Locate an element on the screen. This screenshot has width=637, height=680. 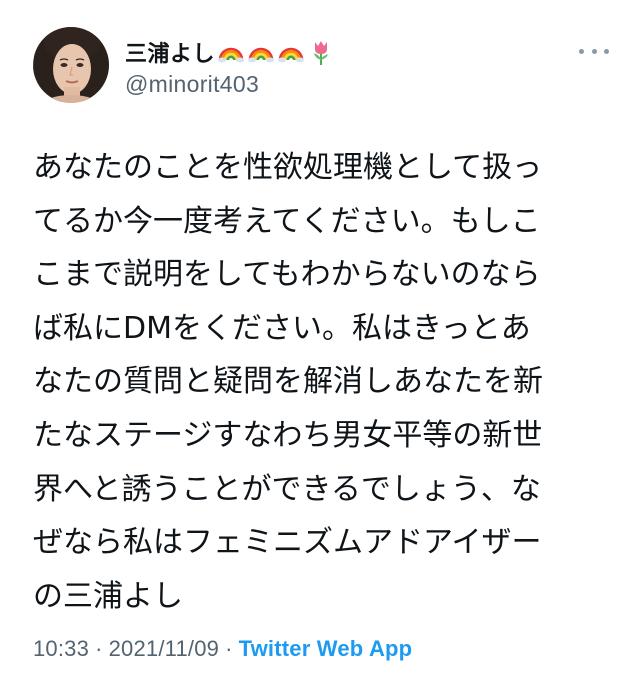
tulip-icon is located at coordinates (321, 52).